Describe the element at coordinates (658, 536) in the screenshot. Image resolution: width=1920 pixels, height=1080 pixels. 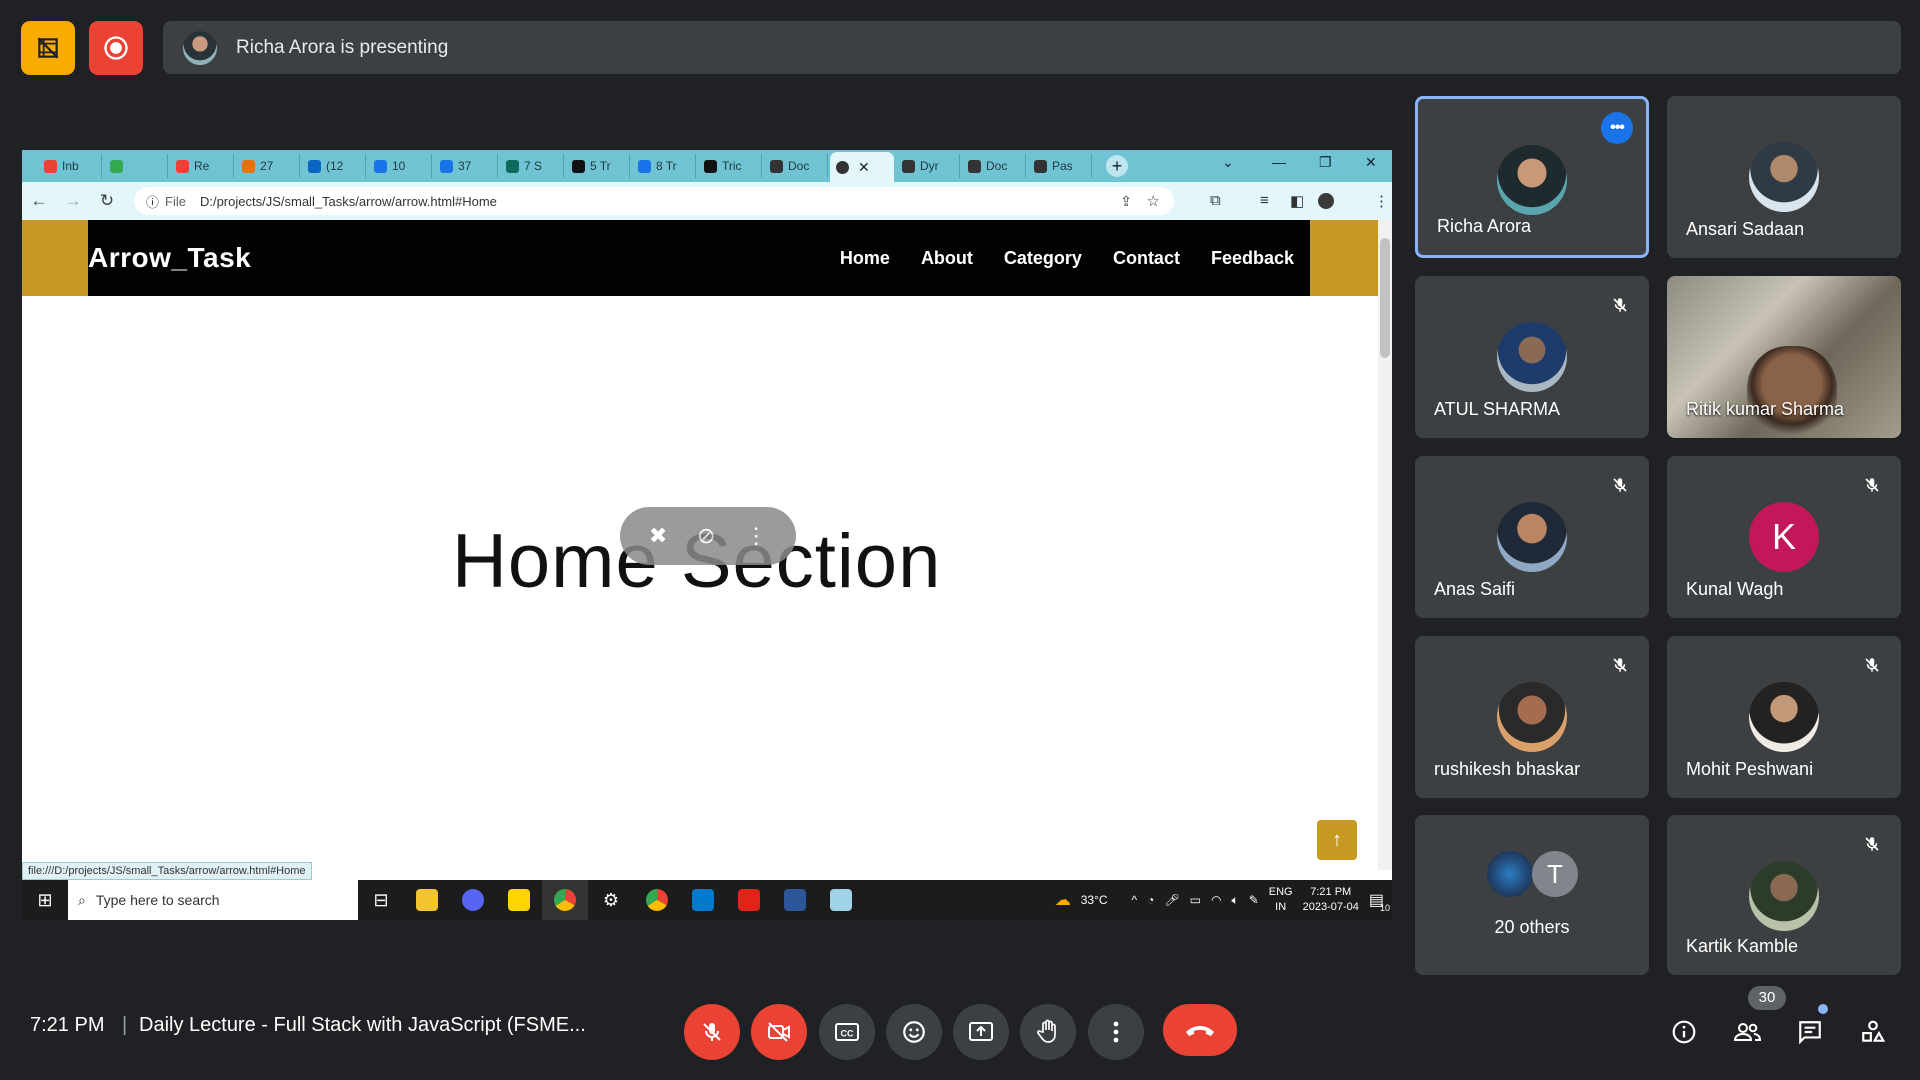
I see `unpin-icon: ✖` at that location.